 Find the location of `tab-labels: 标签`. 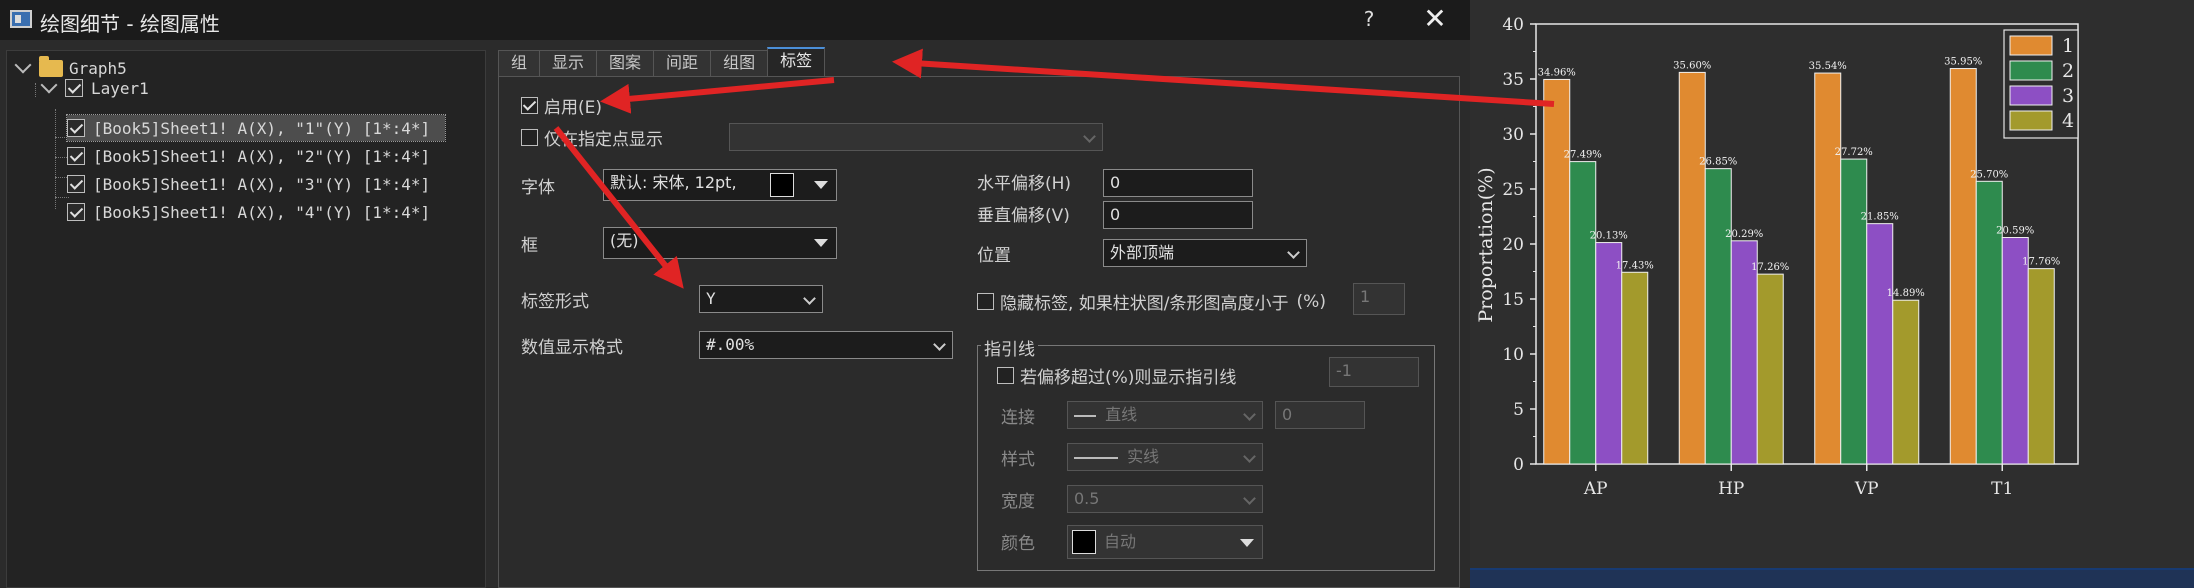

tab-labels: 标签 is located at coordinates (796, 62).